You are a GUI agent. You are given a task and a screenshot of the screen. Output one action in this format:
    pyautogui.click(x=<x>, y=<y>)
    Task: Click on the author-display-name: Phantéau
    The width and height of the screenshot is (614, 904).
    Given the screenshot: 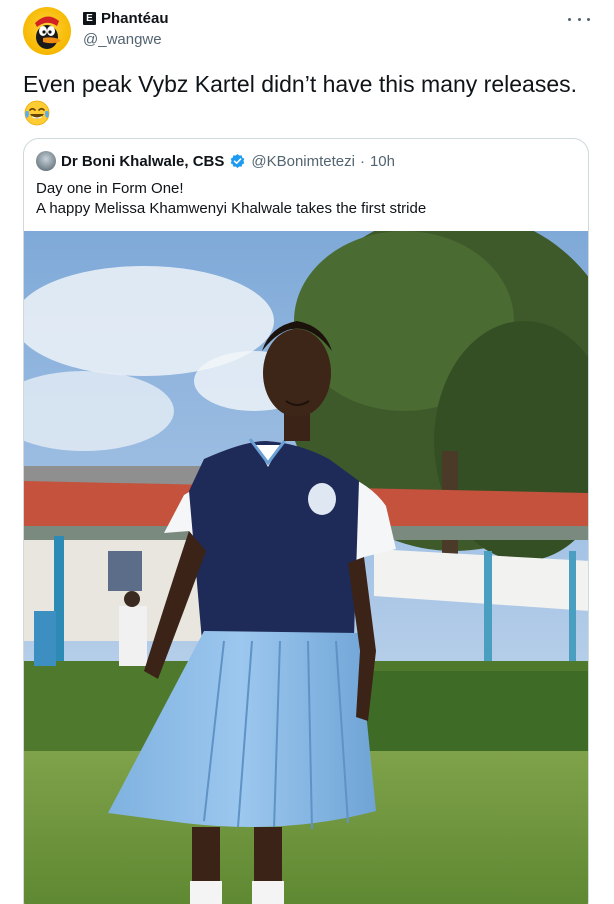 What is the action you would take?
    pyautogui.click(x=135, y=18)
    